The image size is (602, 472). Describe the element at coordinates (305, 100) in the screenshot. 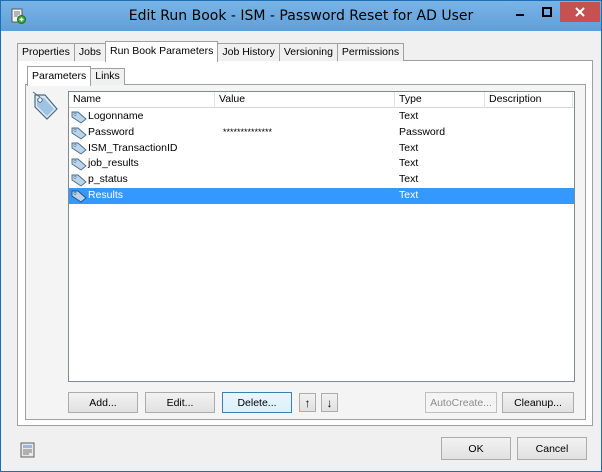

I see `column-header-value: Value` at that location.